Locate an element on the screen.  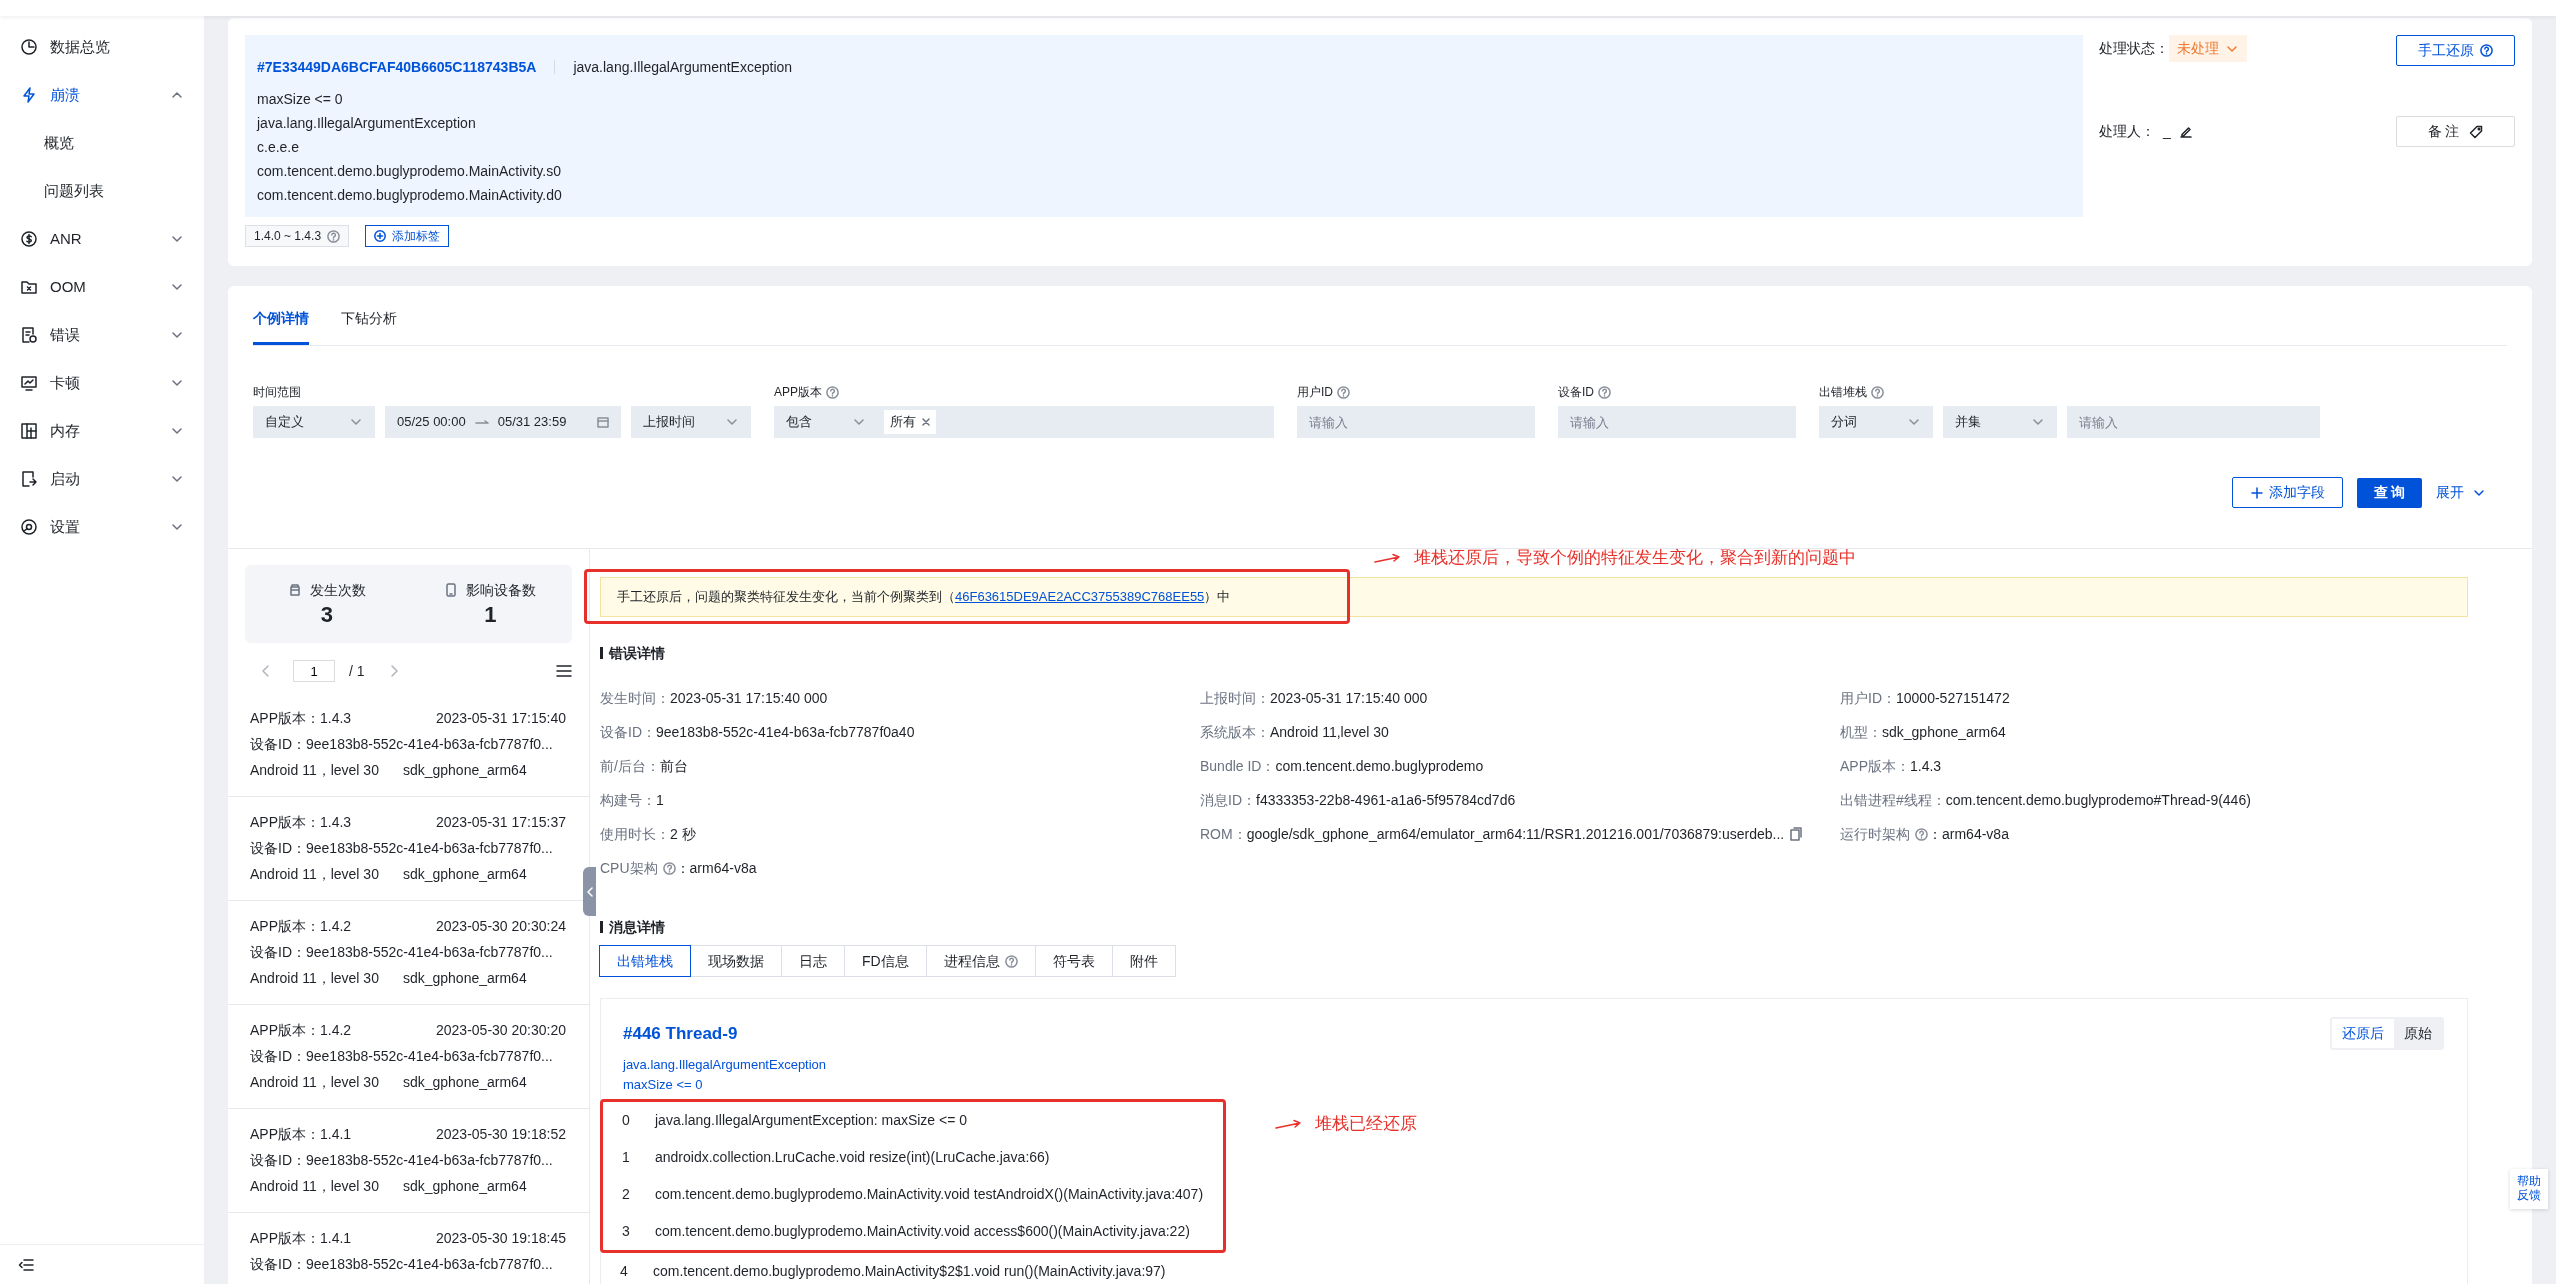
field-label: 构建号： is located at coordinates (628, 800).